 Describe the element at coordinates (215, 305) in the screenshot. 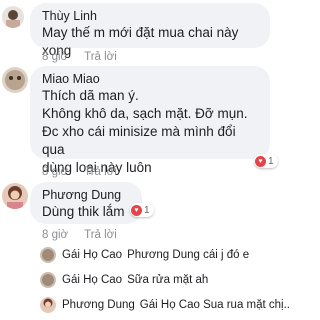

I see `reply-text: Gái Họ Cao Sua rua mặt chị..` at that location.